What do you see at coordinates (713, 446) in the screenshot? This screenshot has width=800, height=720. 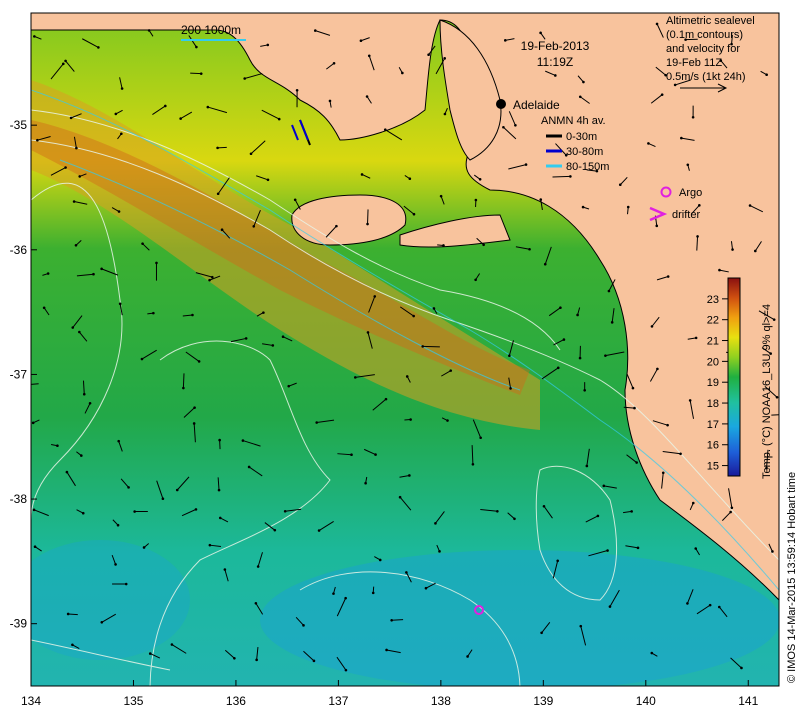 I see `colorbar-tick-label: 16` at bounding box center [713, 446].